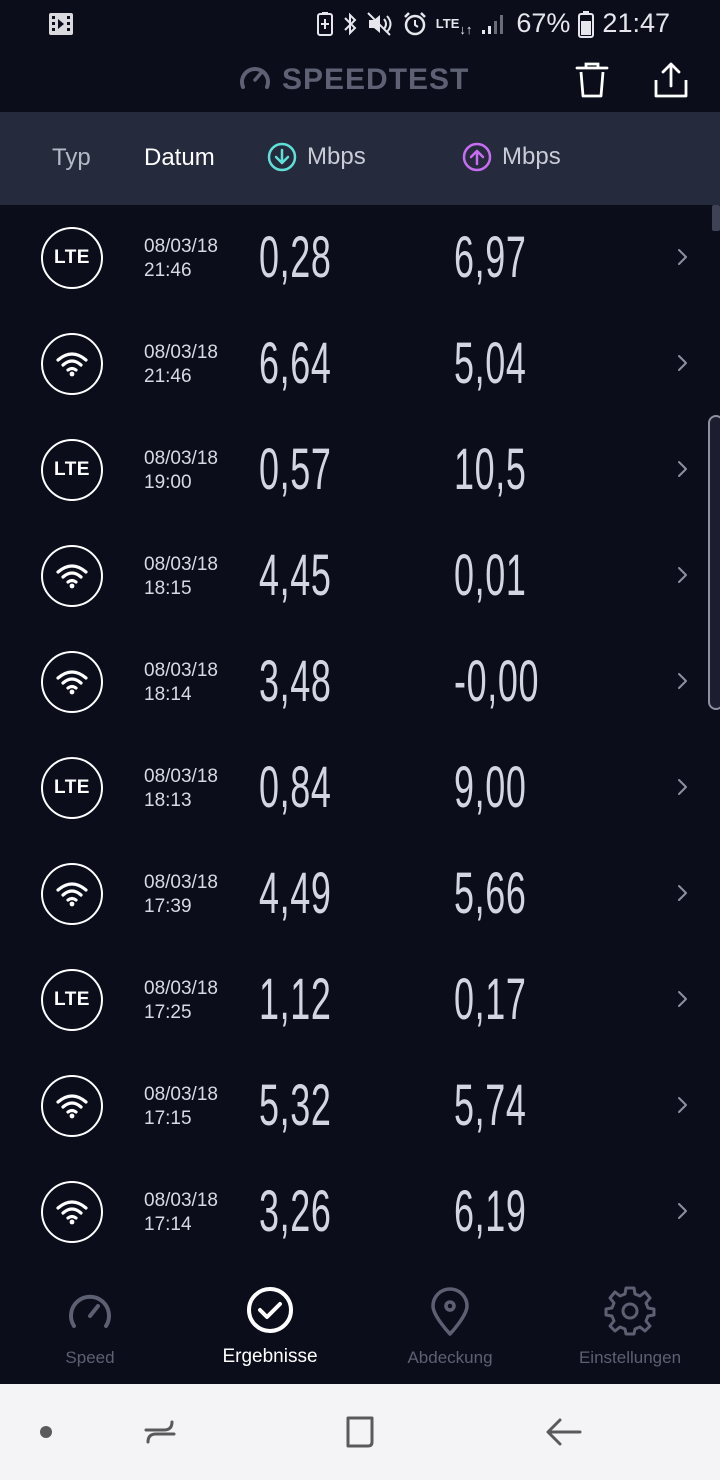  I want to click on nav-speed: Speed, so click(90, 1327).